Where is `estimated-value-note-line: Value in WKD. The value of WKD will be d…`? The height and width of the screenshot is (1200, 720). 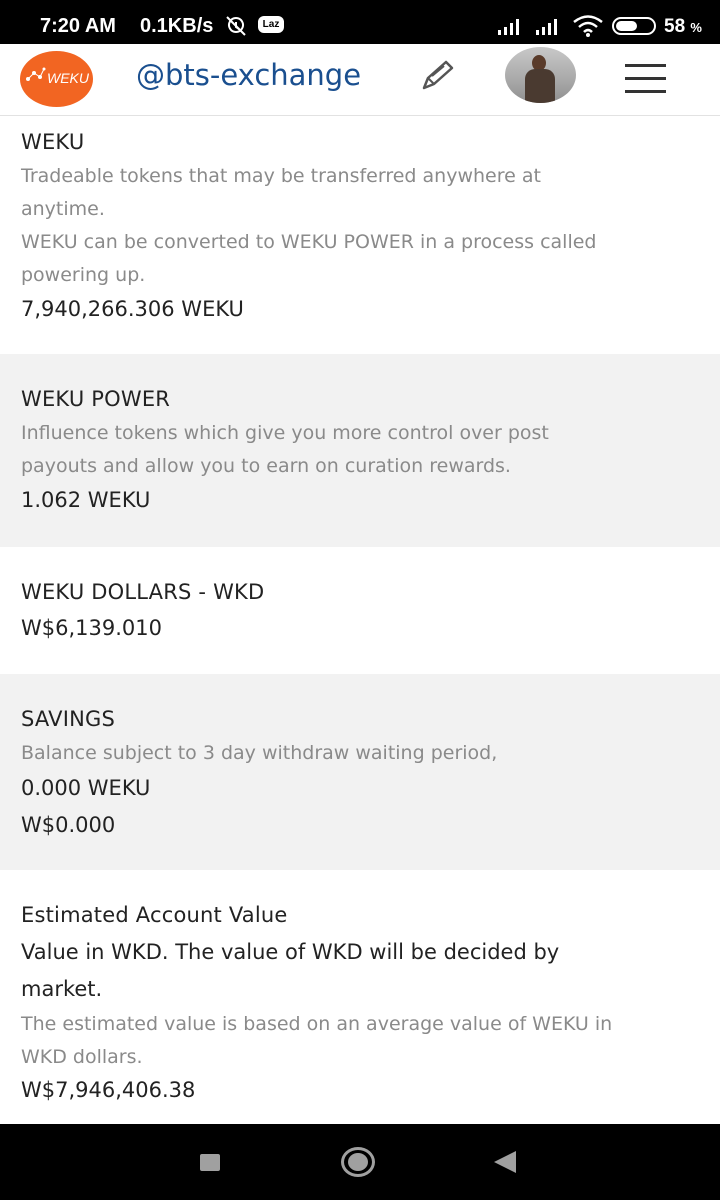
estimated-value-note-line: Value in WKD. The value of WKD will be d… is located at coordinates (290, 952).